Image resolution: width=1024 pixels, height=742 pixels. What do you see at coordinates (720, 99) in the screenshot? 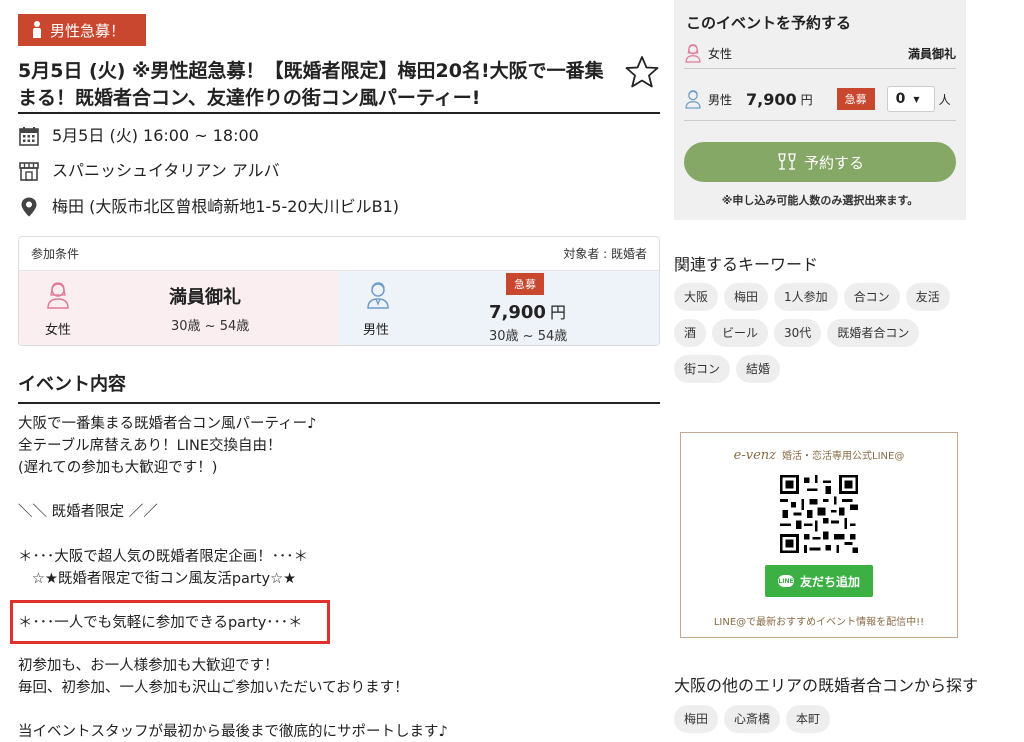
I see `booking-male-label: 男性` at bounding box center [720, 99].